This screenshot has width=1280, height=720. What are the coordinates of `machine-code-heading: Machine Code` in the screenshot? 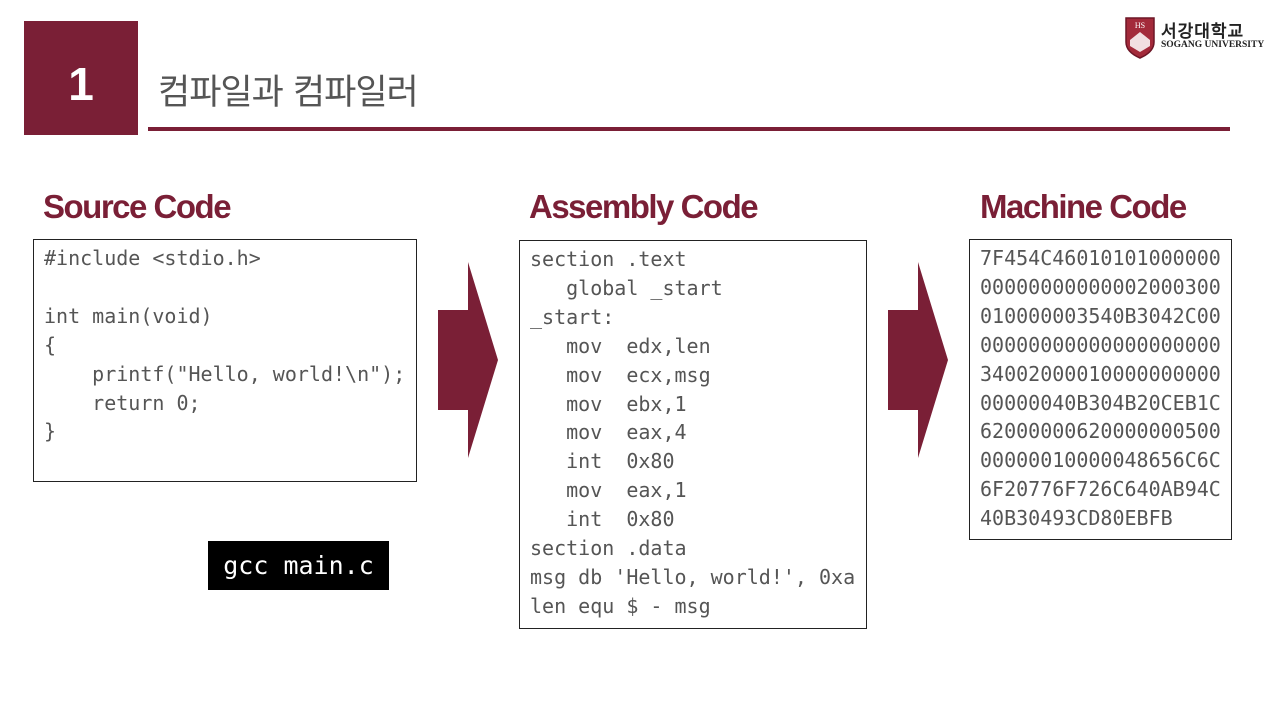 It's located at (1083, 206).